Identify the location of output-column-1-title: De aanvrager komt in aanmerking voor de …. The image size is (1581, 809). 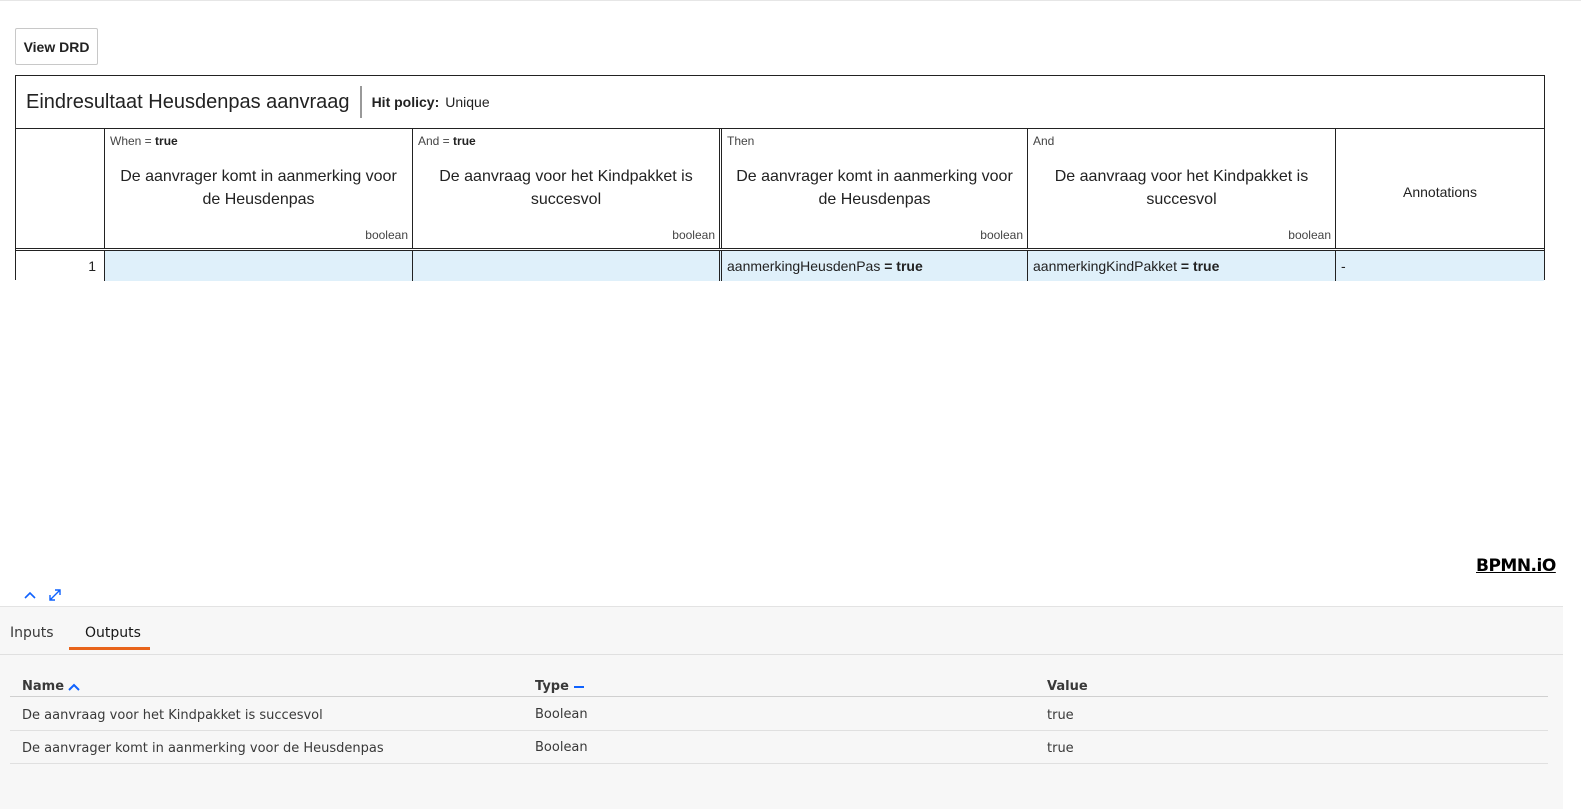
(874, 188).